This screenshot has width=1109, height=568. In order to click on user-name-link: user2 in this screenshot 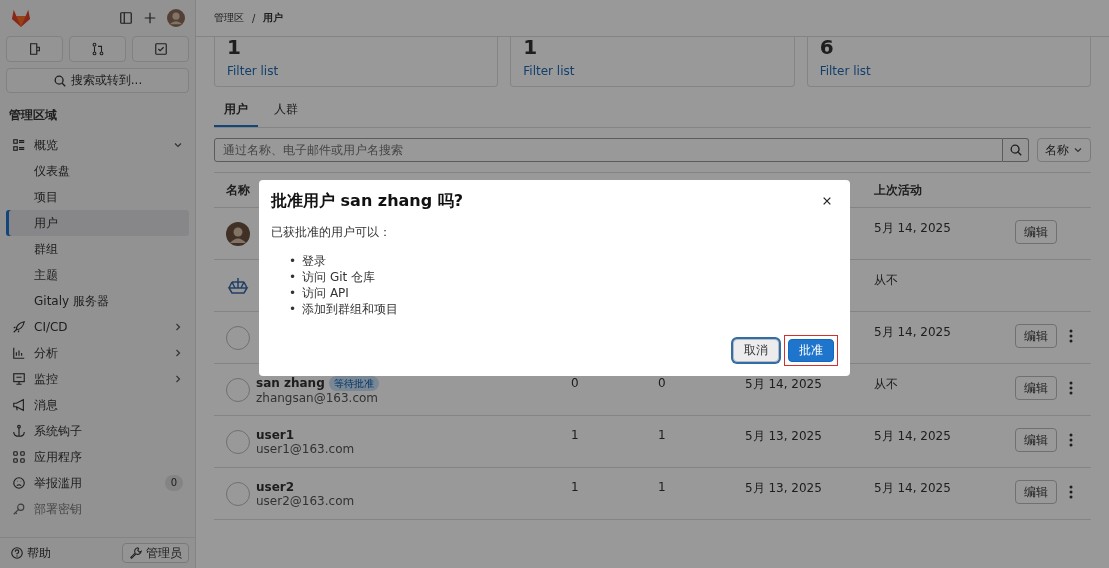, I will do `click(275, 487)`.